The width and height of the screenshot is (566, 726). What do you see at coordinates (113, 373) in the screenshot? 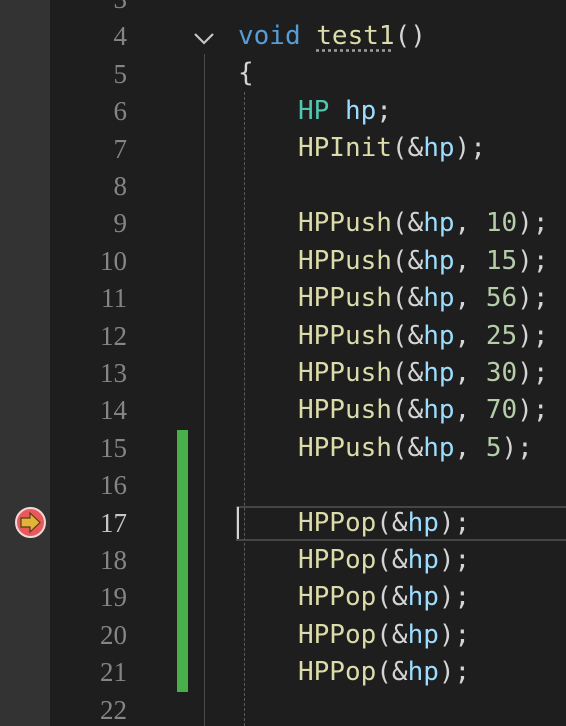
I see `line-number: 13` at bounding box center [113, 373].